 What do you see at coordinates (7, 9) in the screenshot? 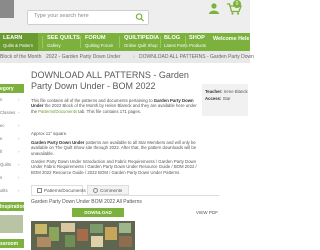
I see `site-logo` at bounding box center [7, 9].